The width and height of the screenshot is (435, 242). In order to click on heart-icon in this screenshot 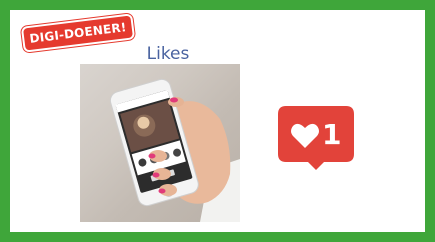, I will do `click(305, 135)`.